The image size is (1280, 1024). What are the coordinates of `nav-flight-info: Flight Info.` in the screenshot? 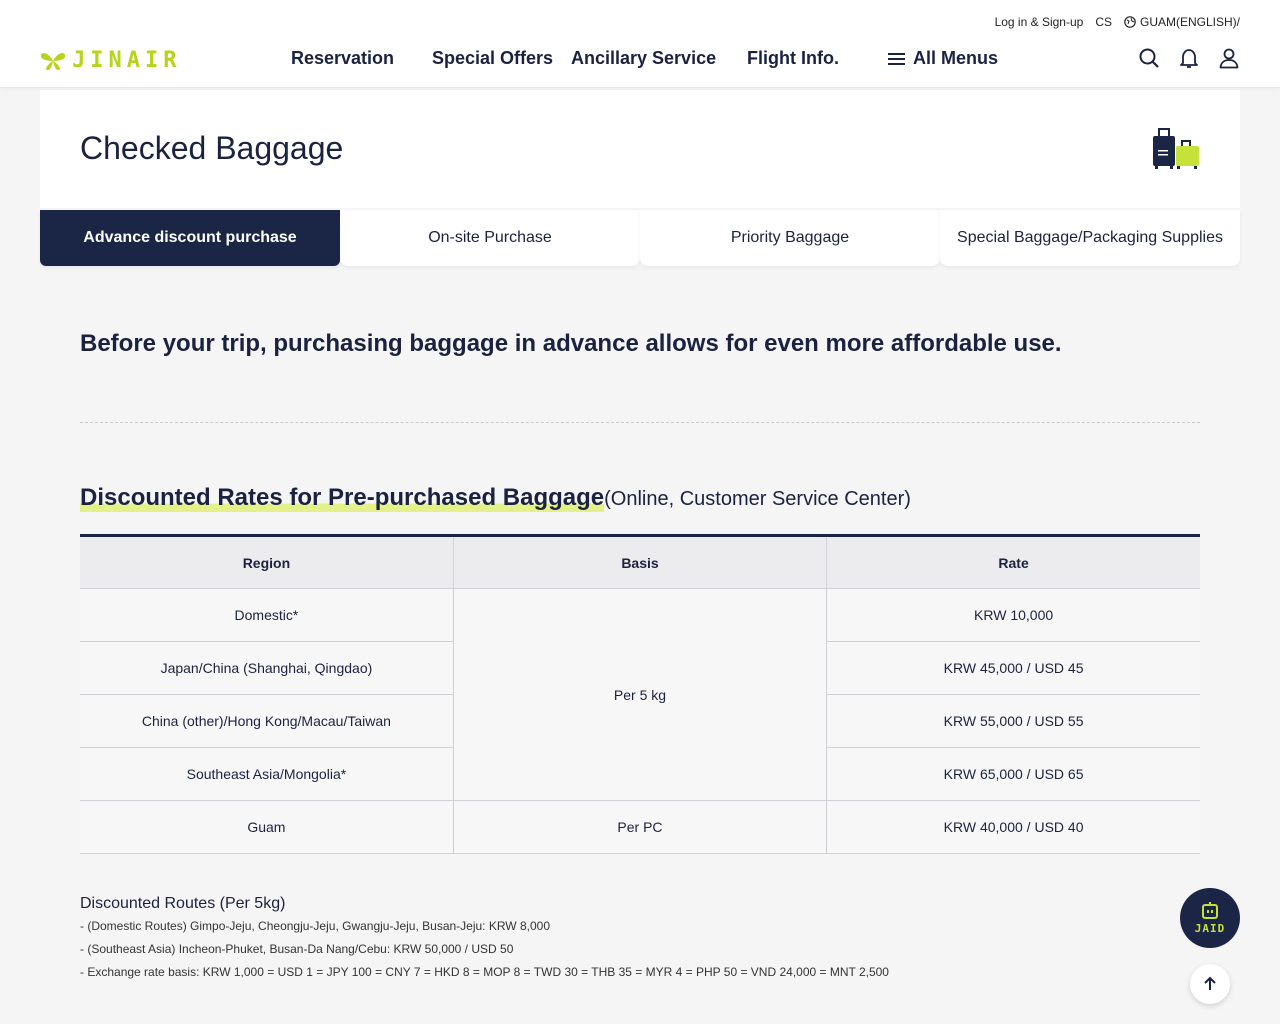 It's located at (793, 58).